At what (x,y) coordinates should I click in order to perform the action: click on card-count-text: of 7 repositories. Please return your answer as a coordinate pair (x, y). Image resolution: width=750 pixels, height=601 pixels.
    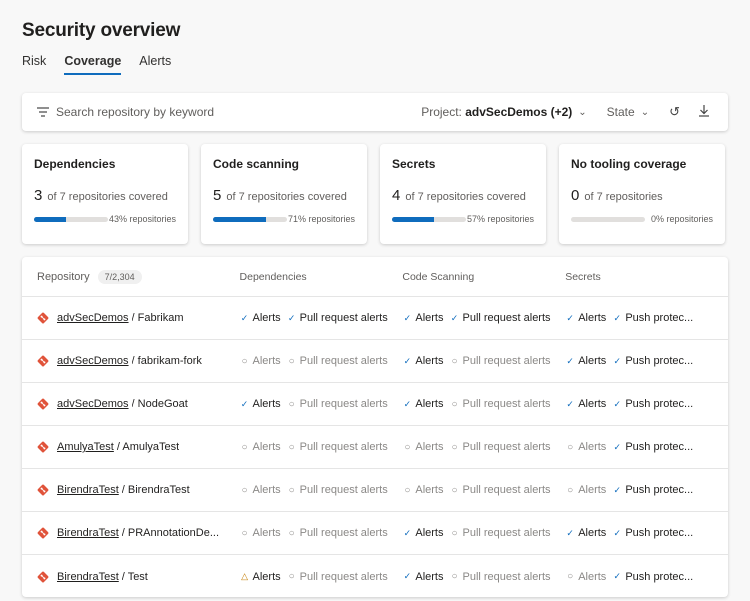
    Looking at the image, I should click on (623, 197).